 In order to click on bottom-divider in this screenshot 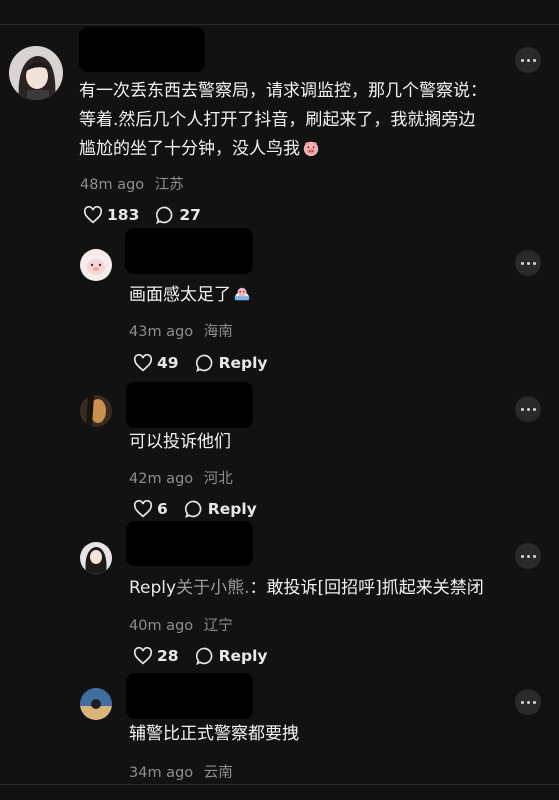, I will do `click(279, 784)`.